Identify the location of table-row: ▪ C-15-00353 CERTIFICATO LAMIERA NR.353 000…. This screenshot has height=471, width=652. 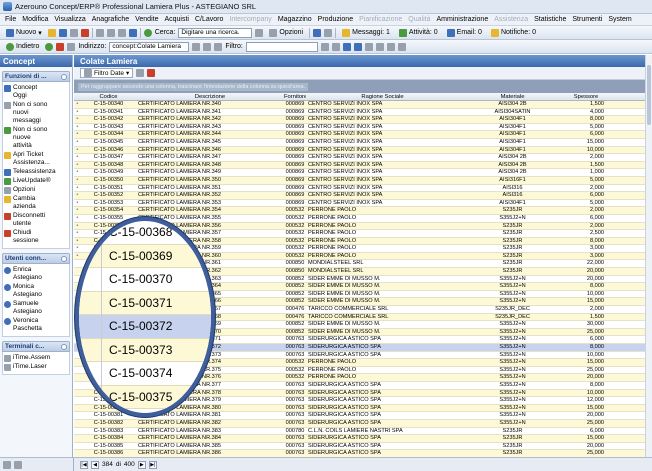
(363, 203).